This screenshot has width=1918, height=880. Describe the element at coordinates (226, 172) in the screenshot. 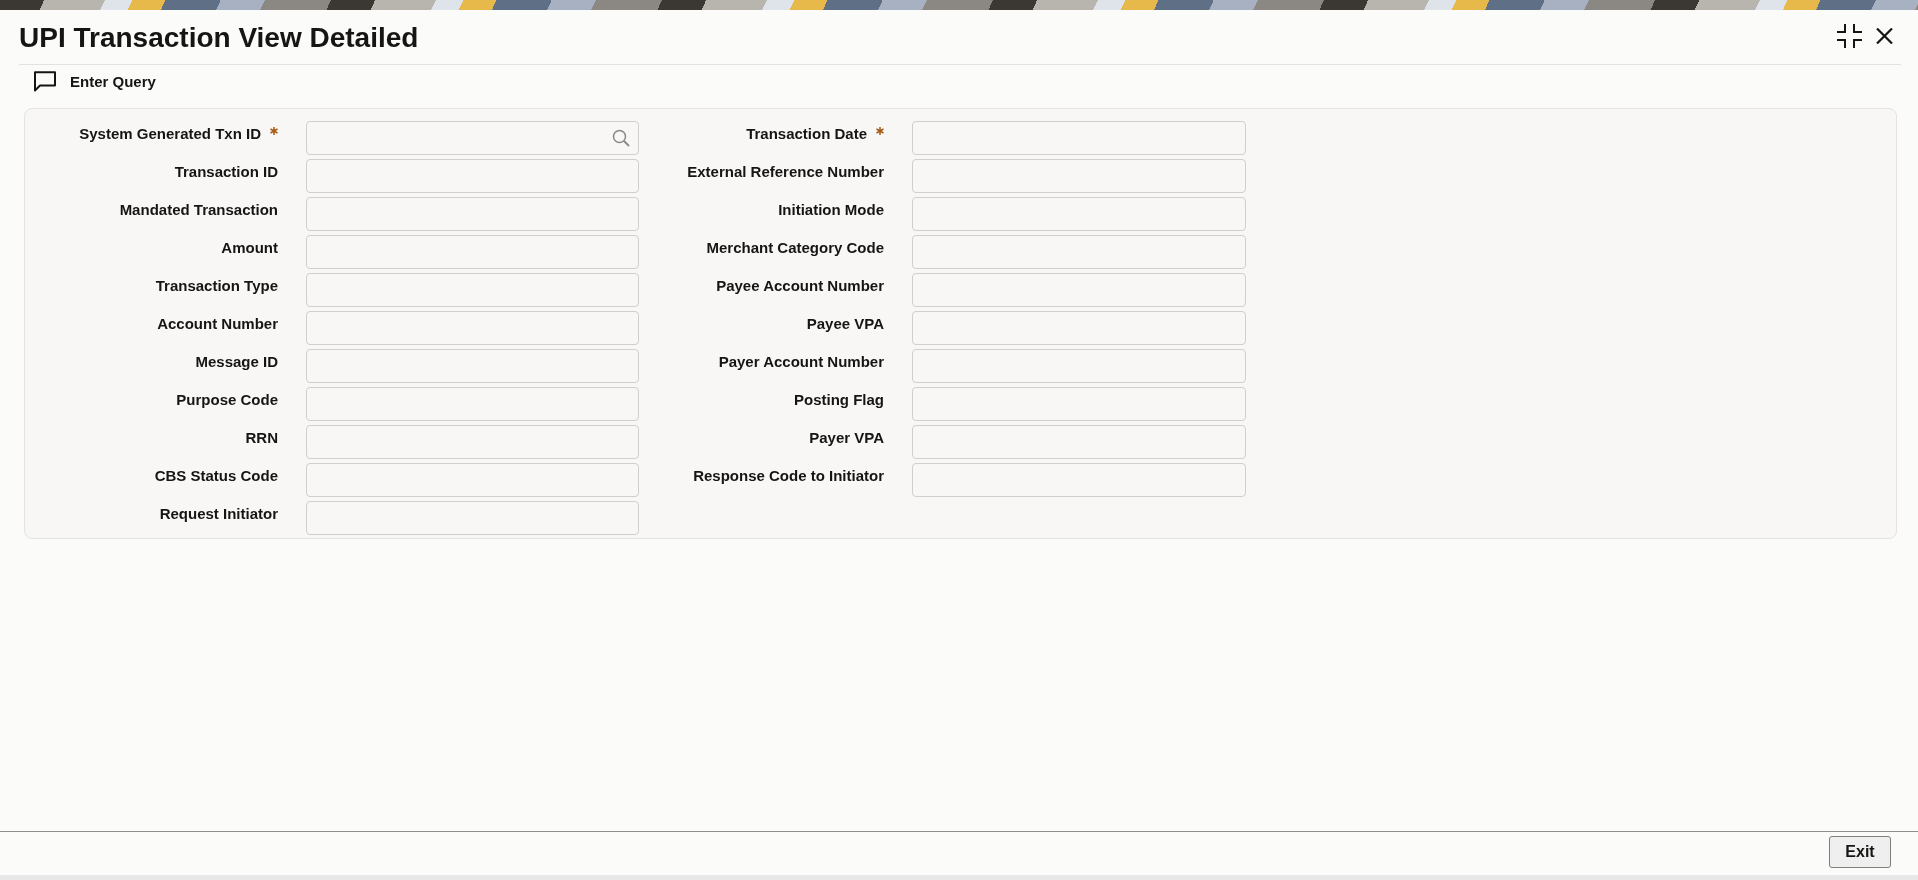

I see `field-label: Transaction ID` at that location.